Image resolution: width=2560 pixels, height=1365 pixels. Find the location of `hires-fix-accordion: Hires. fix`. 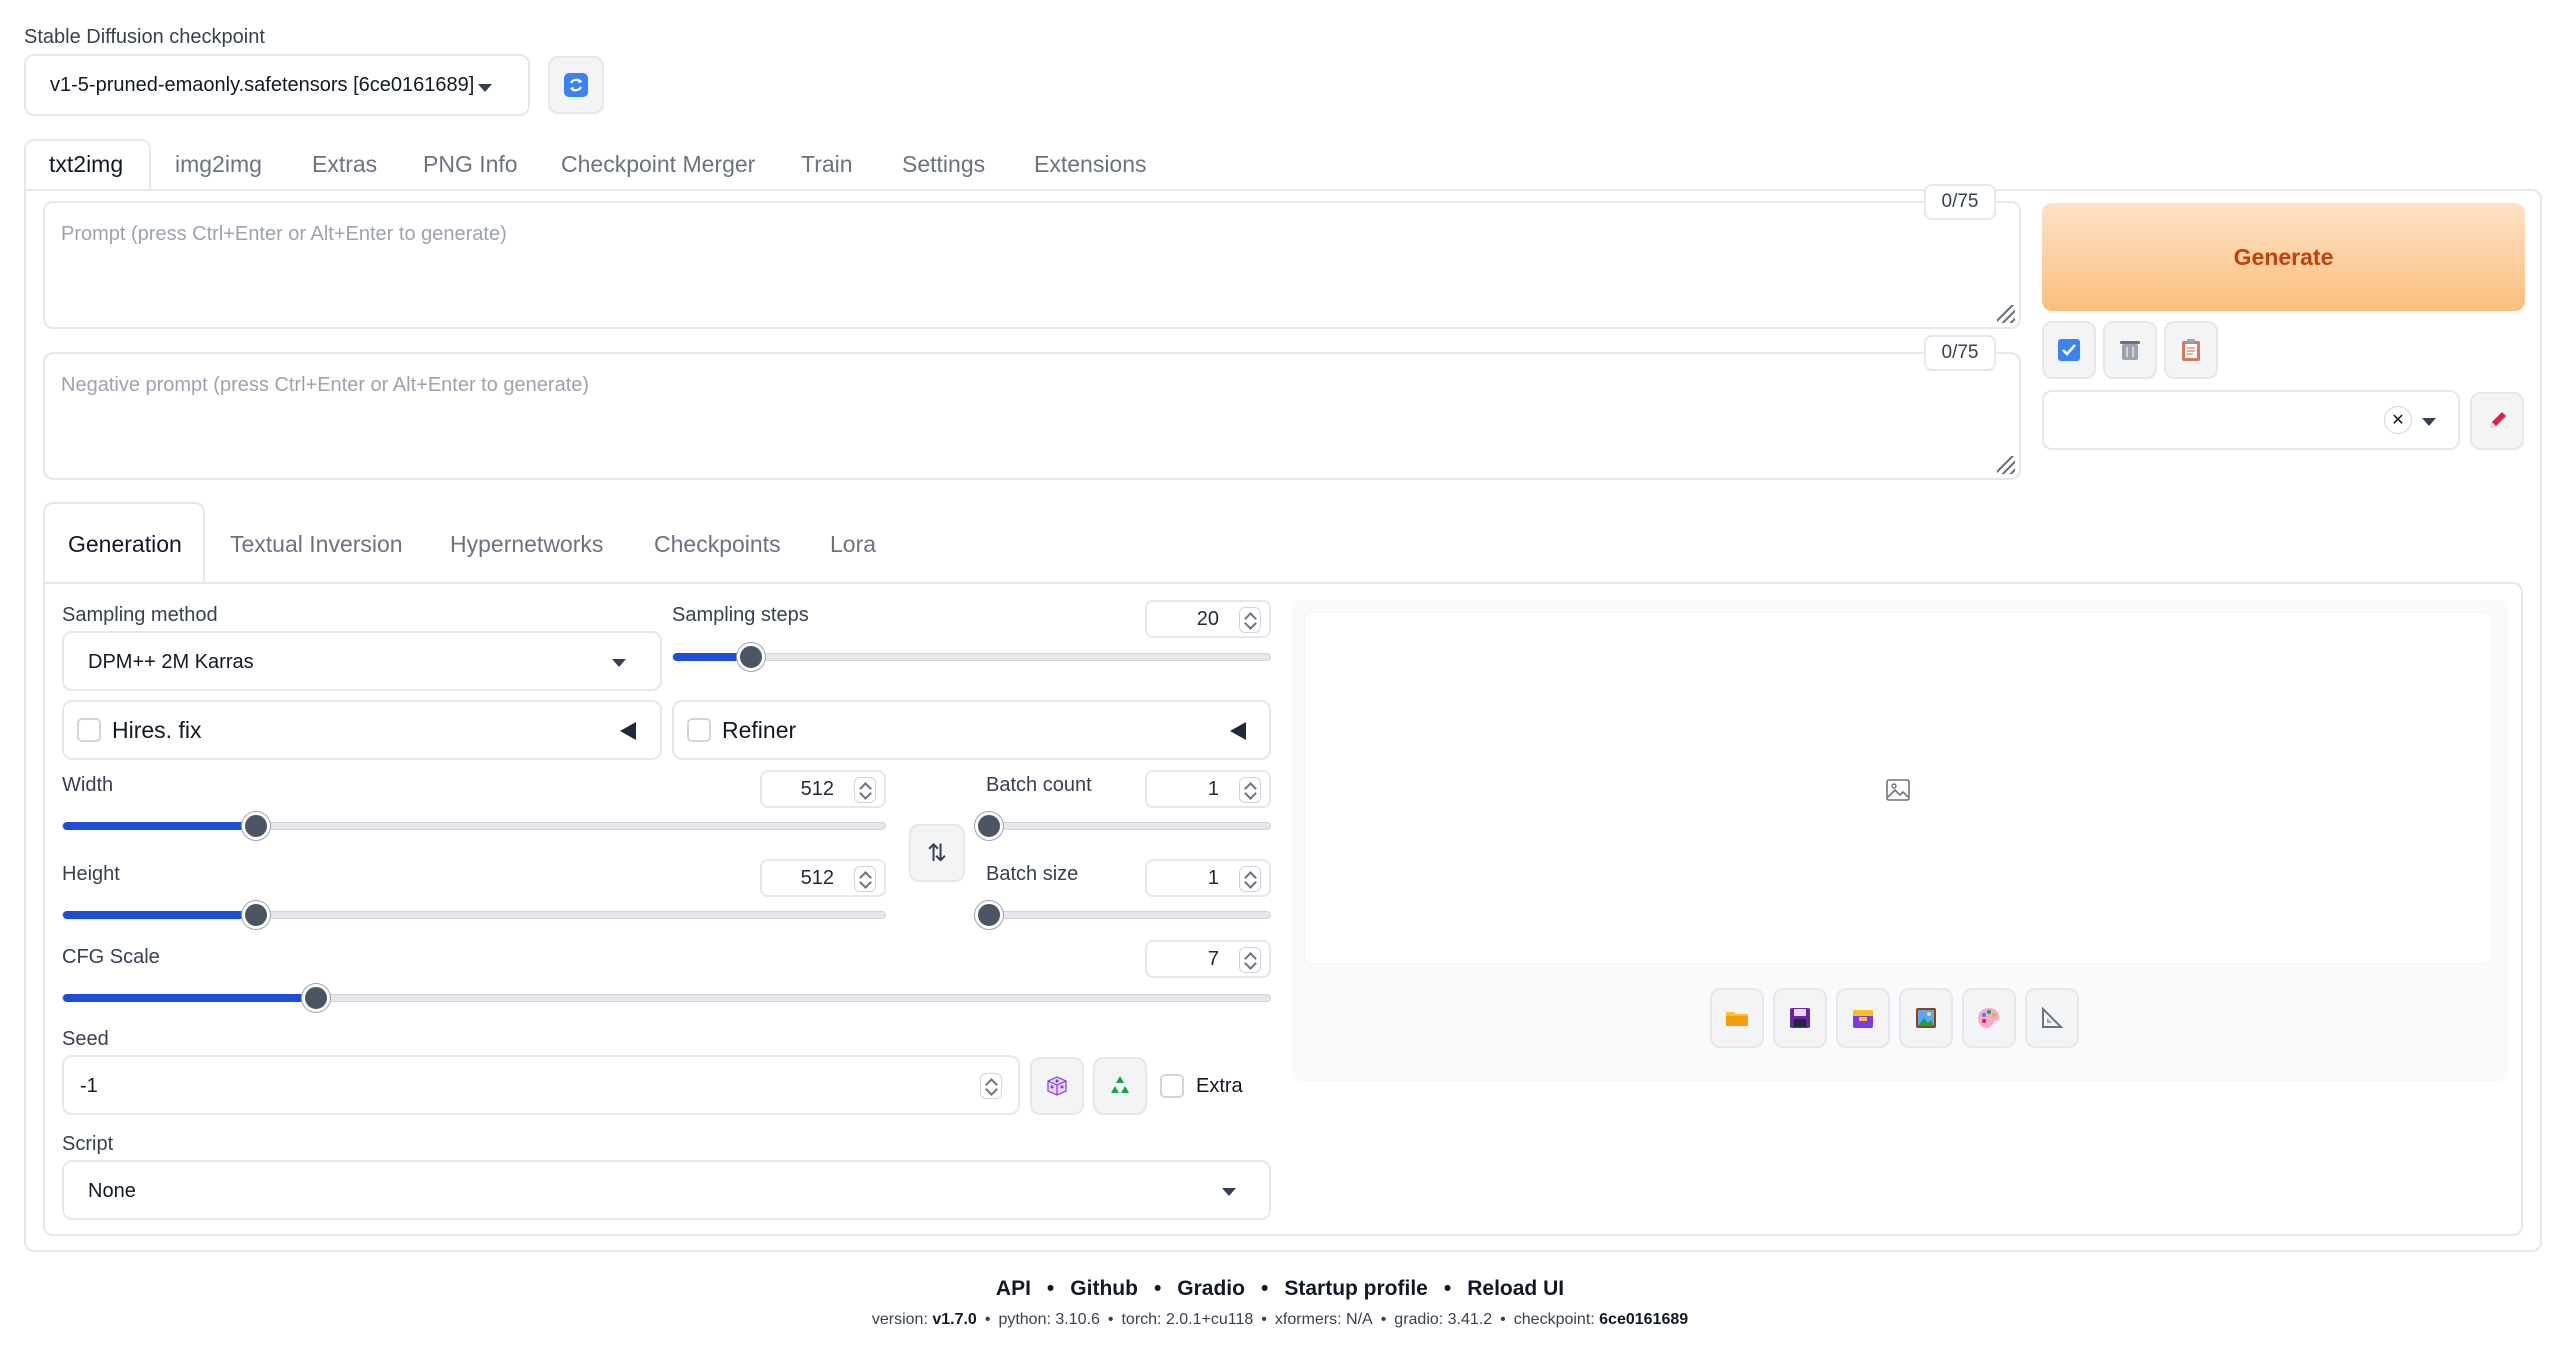

hires-fix-accordion: Hires. fix is located at coordinates (362, 730).